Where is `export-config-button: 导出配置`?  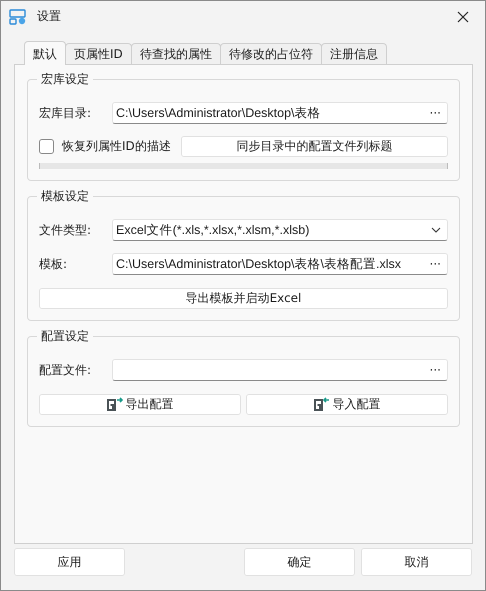
export-config-button: 导出配置 is located at coordinates (140, 404).